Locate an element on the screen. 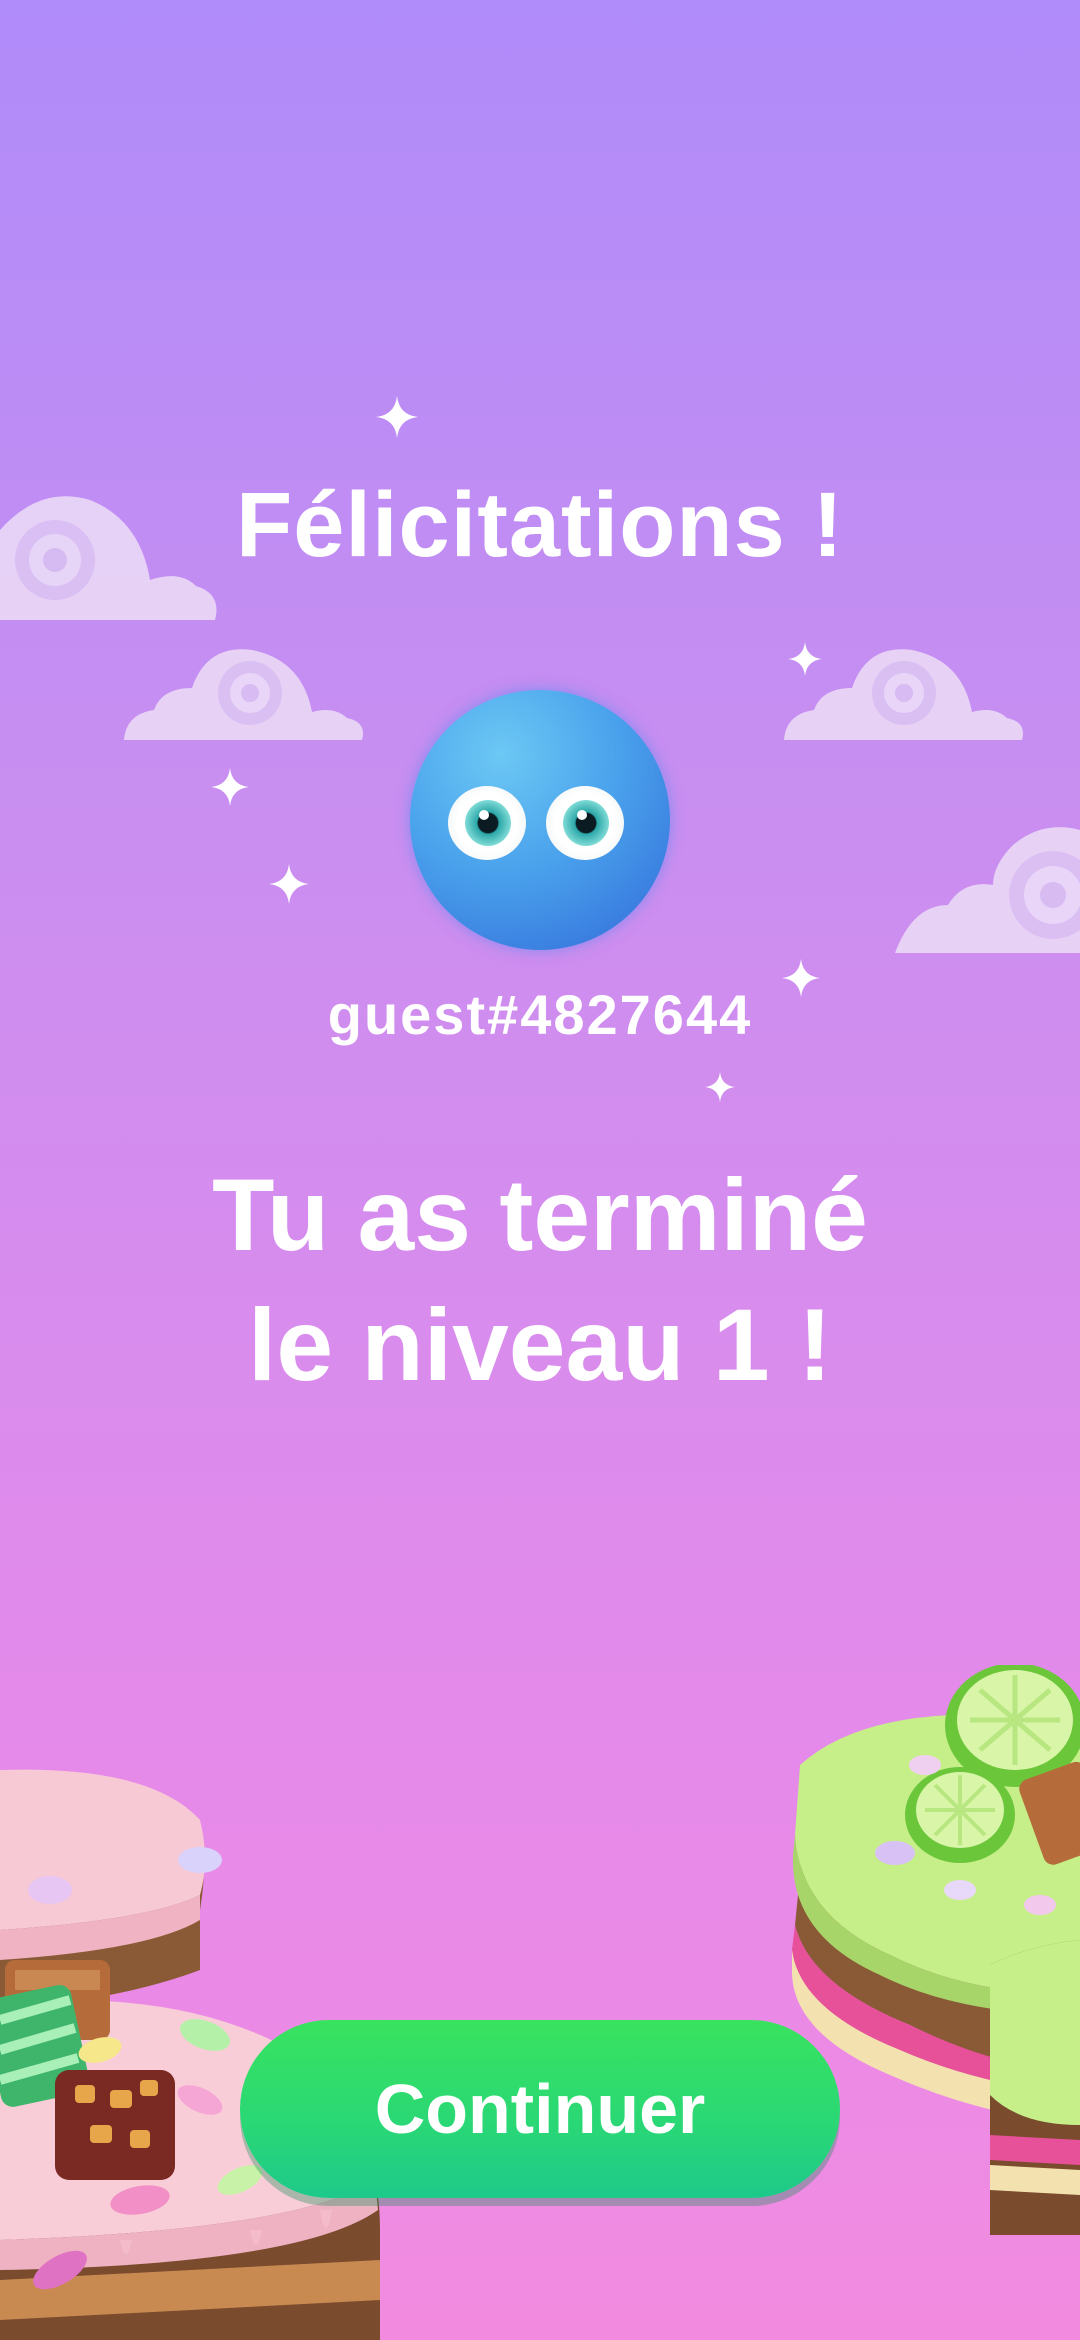 The height and width of the screenshot is (2340, 1080). avatar-right-eye is located at coordinates (585, 823).